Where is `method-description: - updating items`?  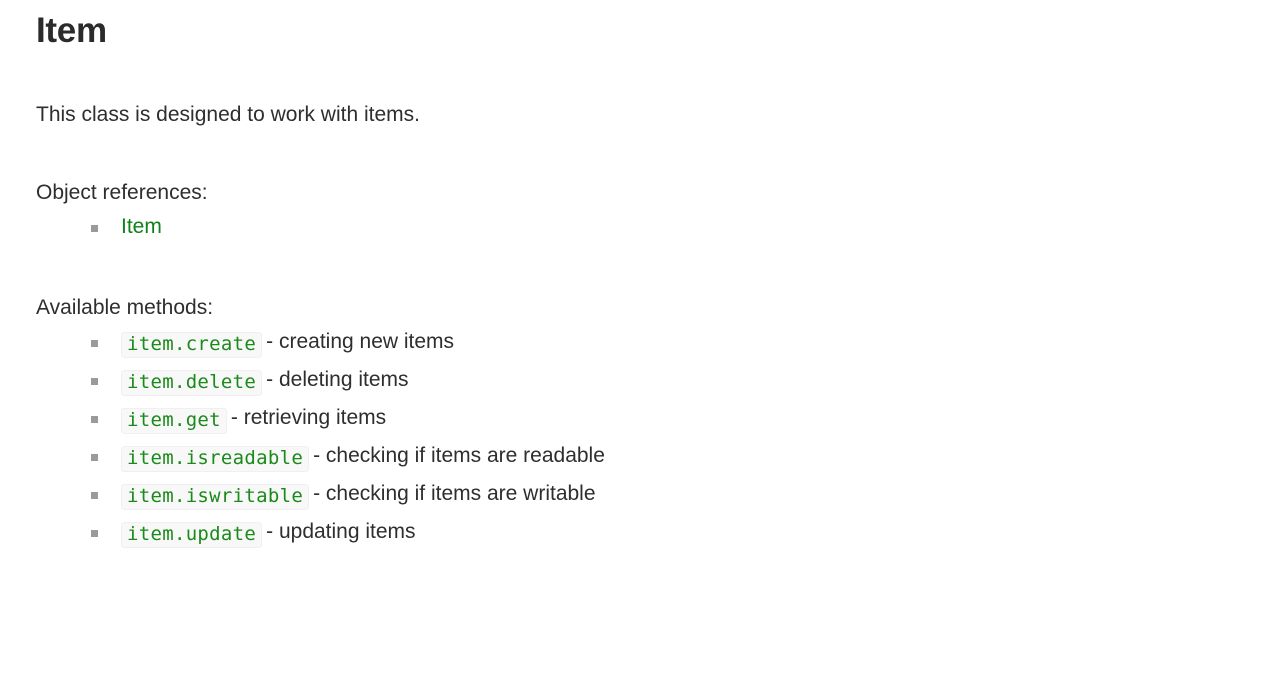
method-description: - updating items is located at coordinates (341, 531).